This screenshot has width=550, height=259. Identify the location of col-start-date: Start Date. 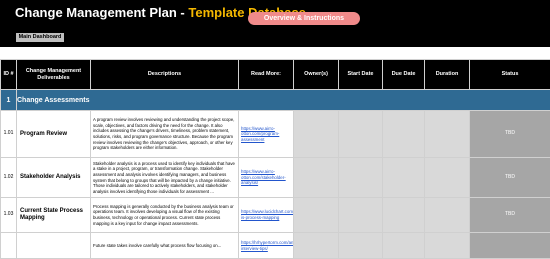
(361, 75).